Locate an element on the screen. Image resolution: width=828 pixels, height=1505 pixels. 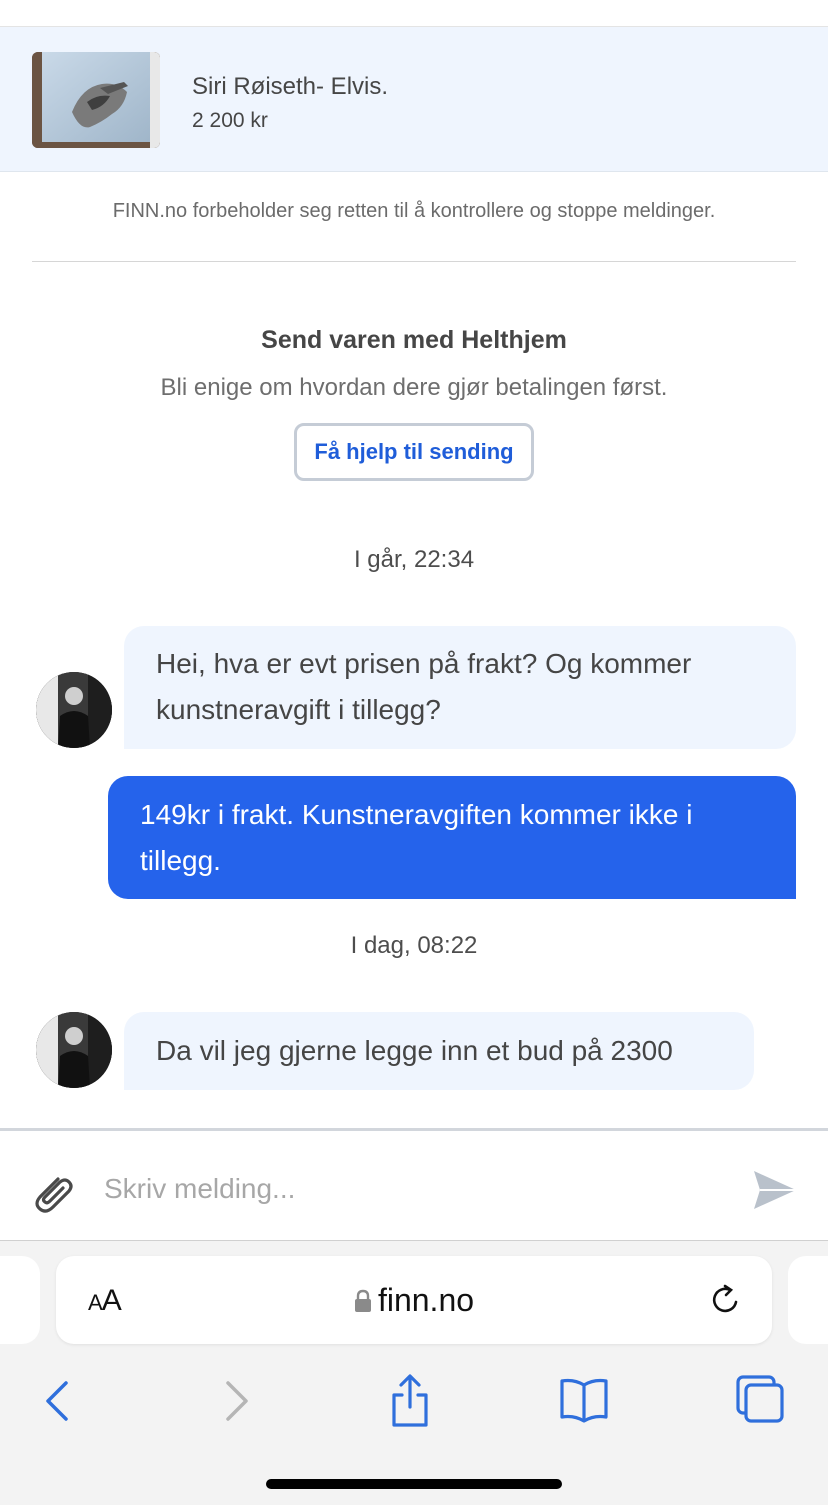
message-timestamp: I dag, 08:22 is located at coordinates (414, 945).